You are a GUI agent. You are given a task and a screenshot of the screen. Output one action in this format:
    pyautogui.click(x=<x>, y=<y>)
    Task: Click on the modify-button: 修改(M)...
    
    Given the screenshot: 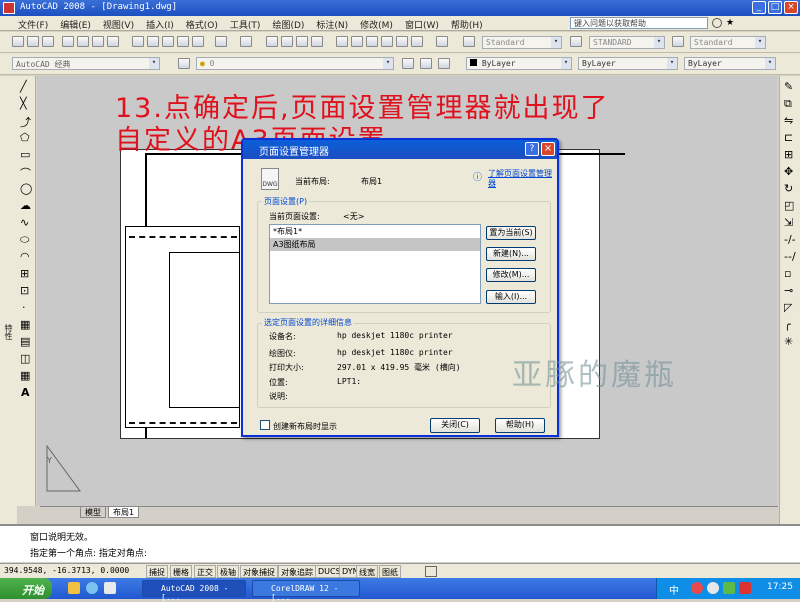 What is the action you would take?
    pyautogui.click(x=511, y=275)
    